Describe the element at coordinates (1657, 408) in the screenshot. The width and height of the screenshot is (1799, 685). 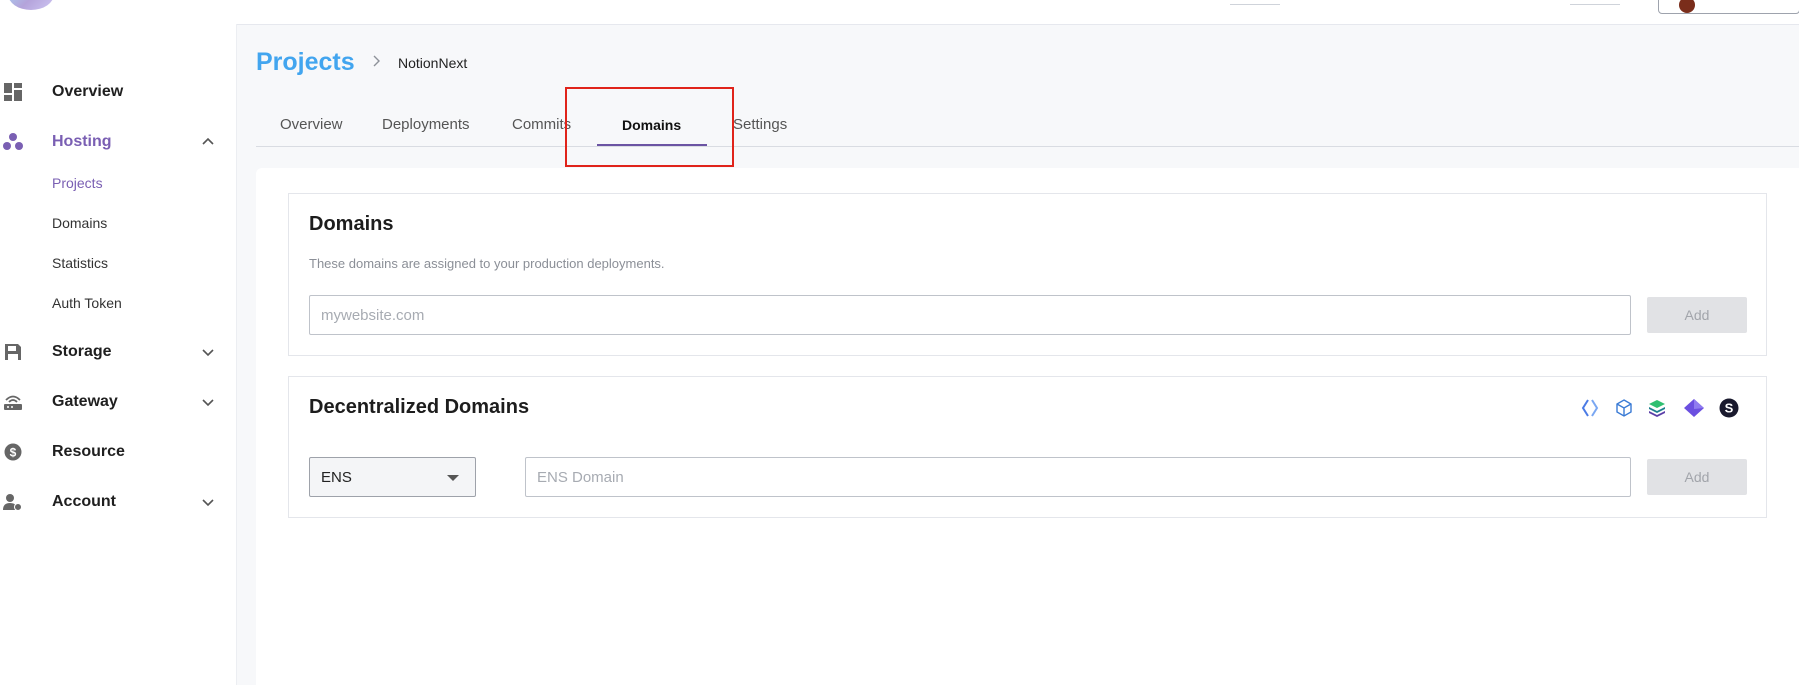
I see `stacked-layers-icon` at that location.